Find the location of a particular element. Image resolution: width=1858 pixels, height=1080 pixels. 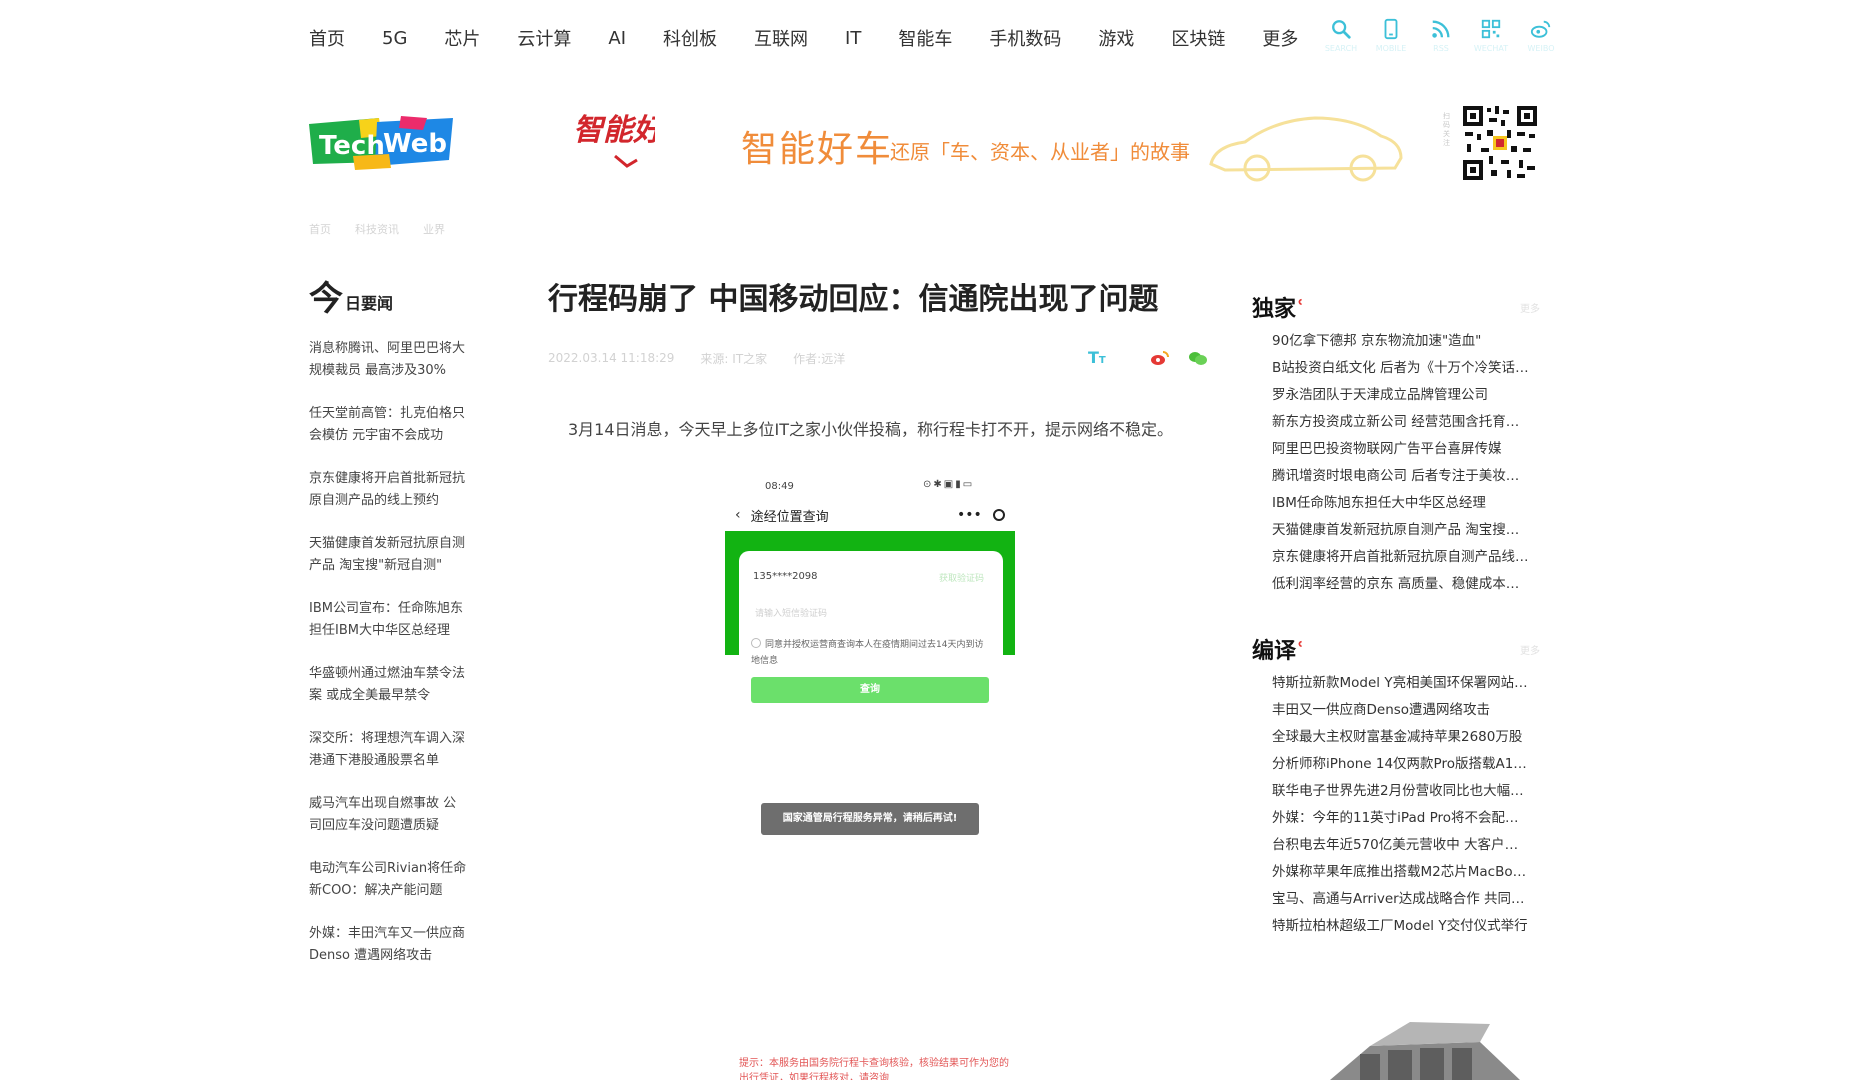

code-input-placeholder: 请输入短信验证码 is located at coordinates (791, 614).